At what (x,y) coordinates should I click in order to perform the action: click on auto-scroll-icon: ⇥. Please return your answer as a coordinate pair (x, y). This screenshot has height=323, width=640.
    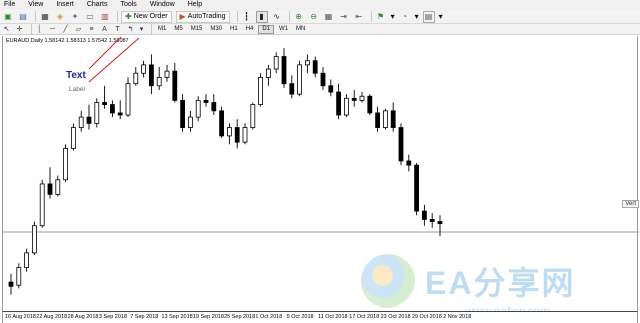
    Looking at the image, I should click on (344, 17).